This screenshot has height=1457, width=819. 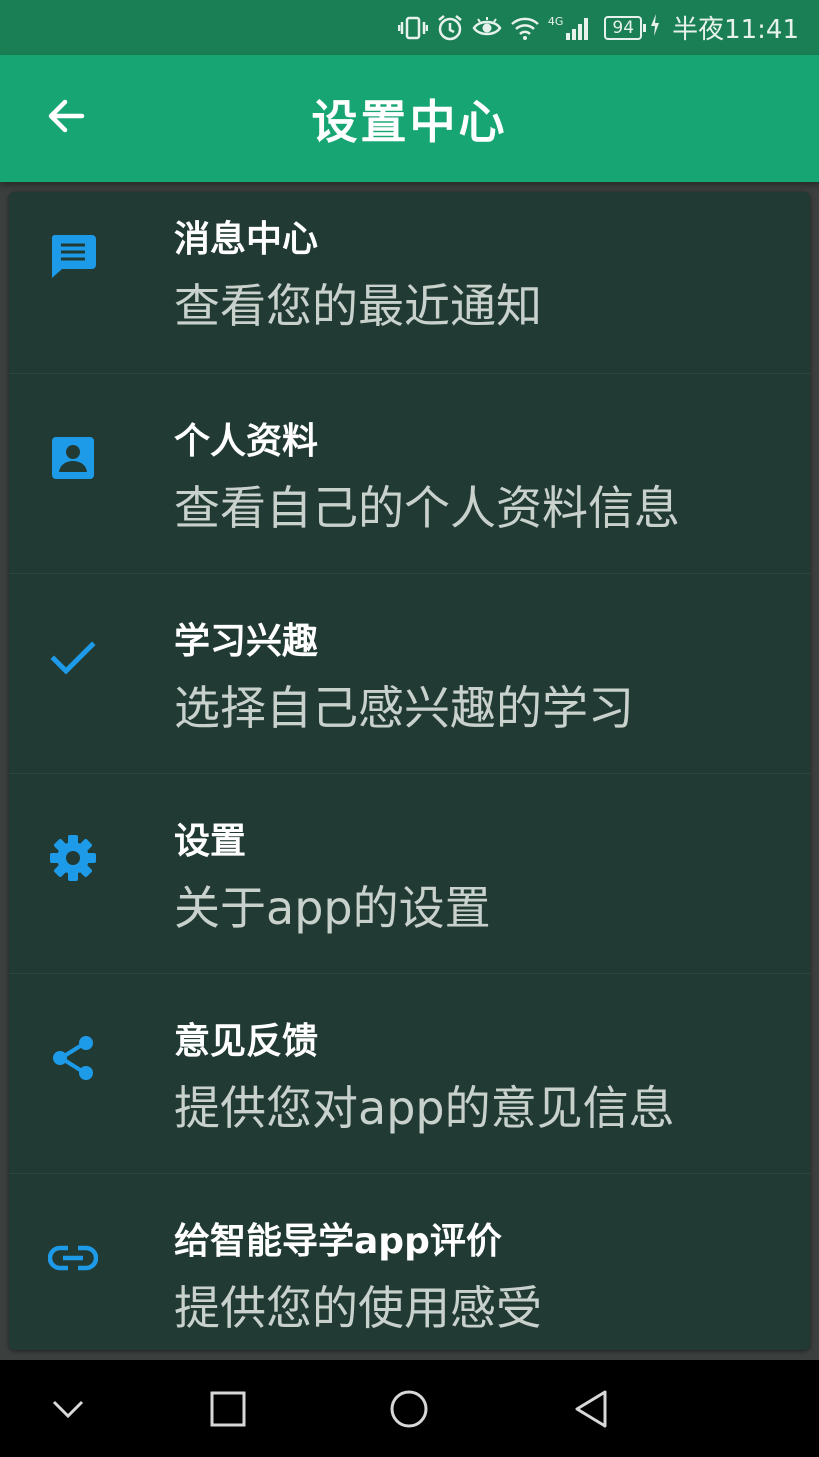 I want to click on menu-item-subtitle: 选择自己感兴趣的学习, so click(x=404, y=708).